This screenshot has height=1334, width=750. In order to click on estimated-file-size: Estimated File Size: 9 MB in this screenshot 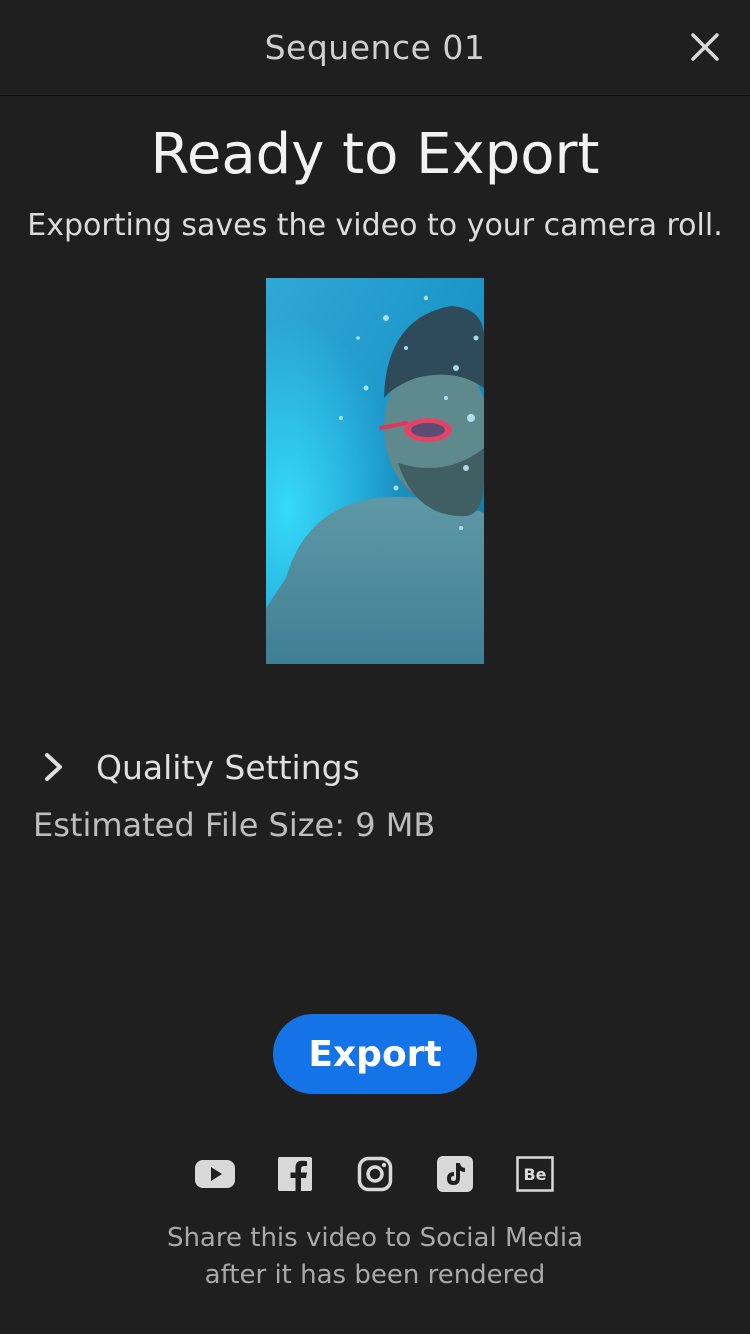, I will do `click(234, 825)`.